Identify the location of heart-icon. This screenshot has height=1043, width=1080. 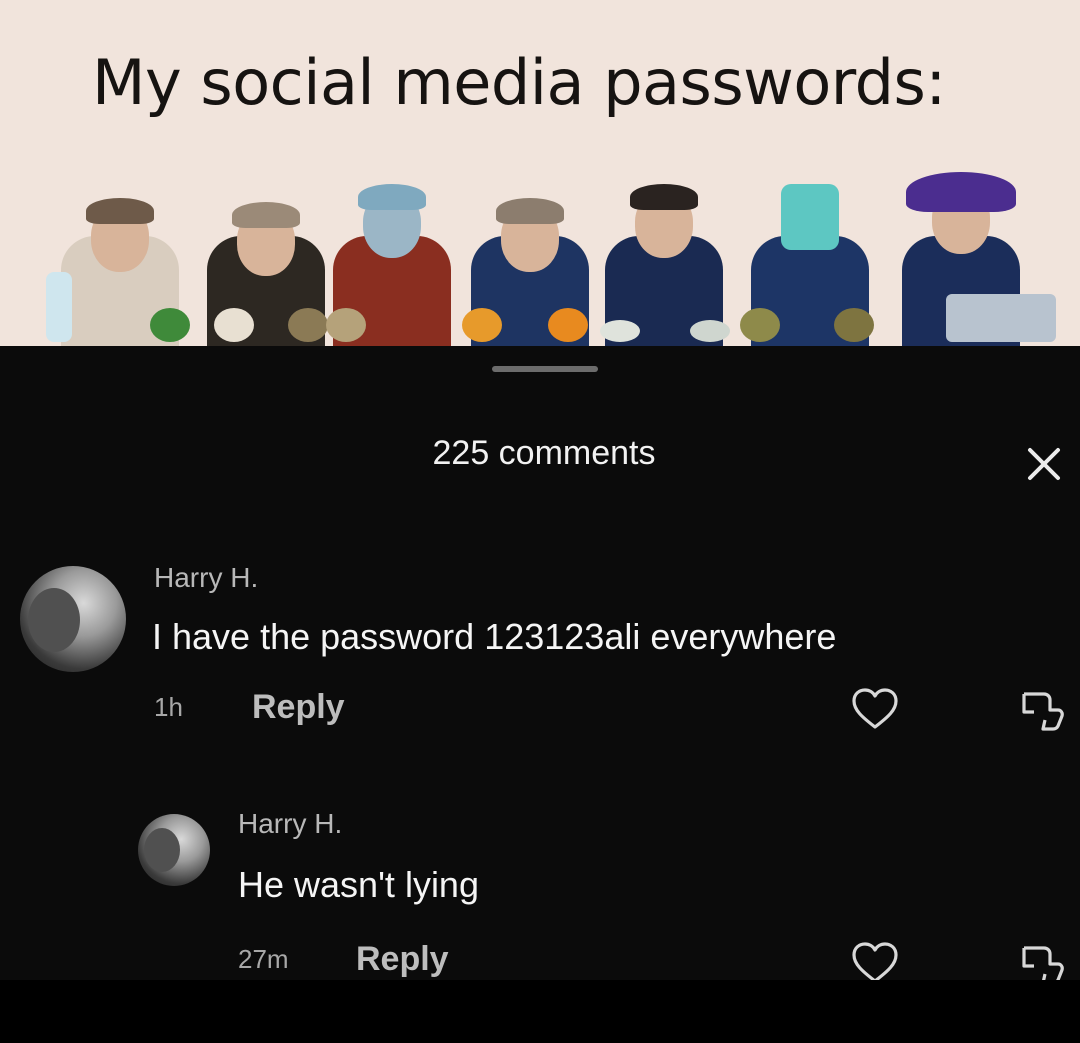
(875, 709).